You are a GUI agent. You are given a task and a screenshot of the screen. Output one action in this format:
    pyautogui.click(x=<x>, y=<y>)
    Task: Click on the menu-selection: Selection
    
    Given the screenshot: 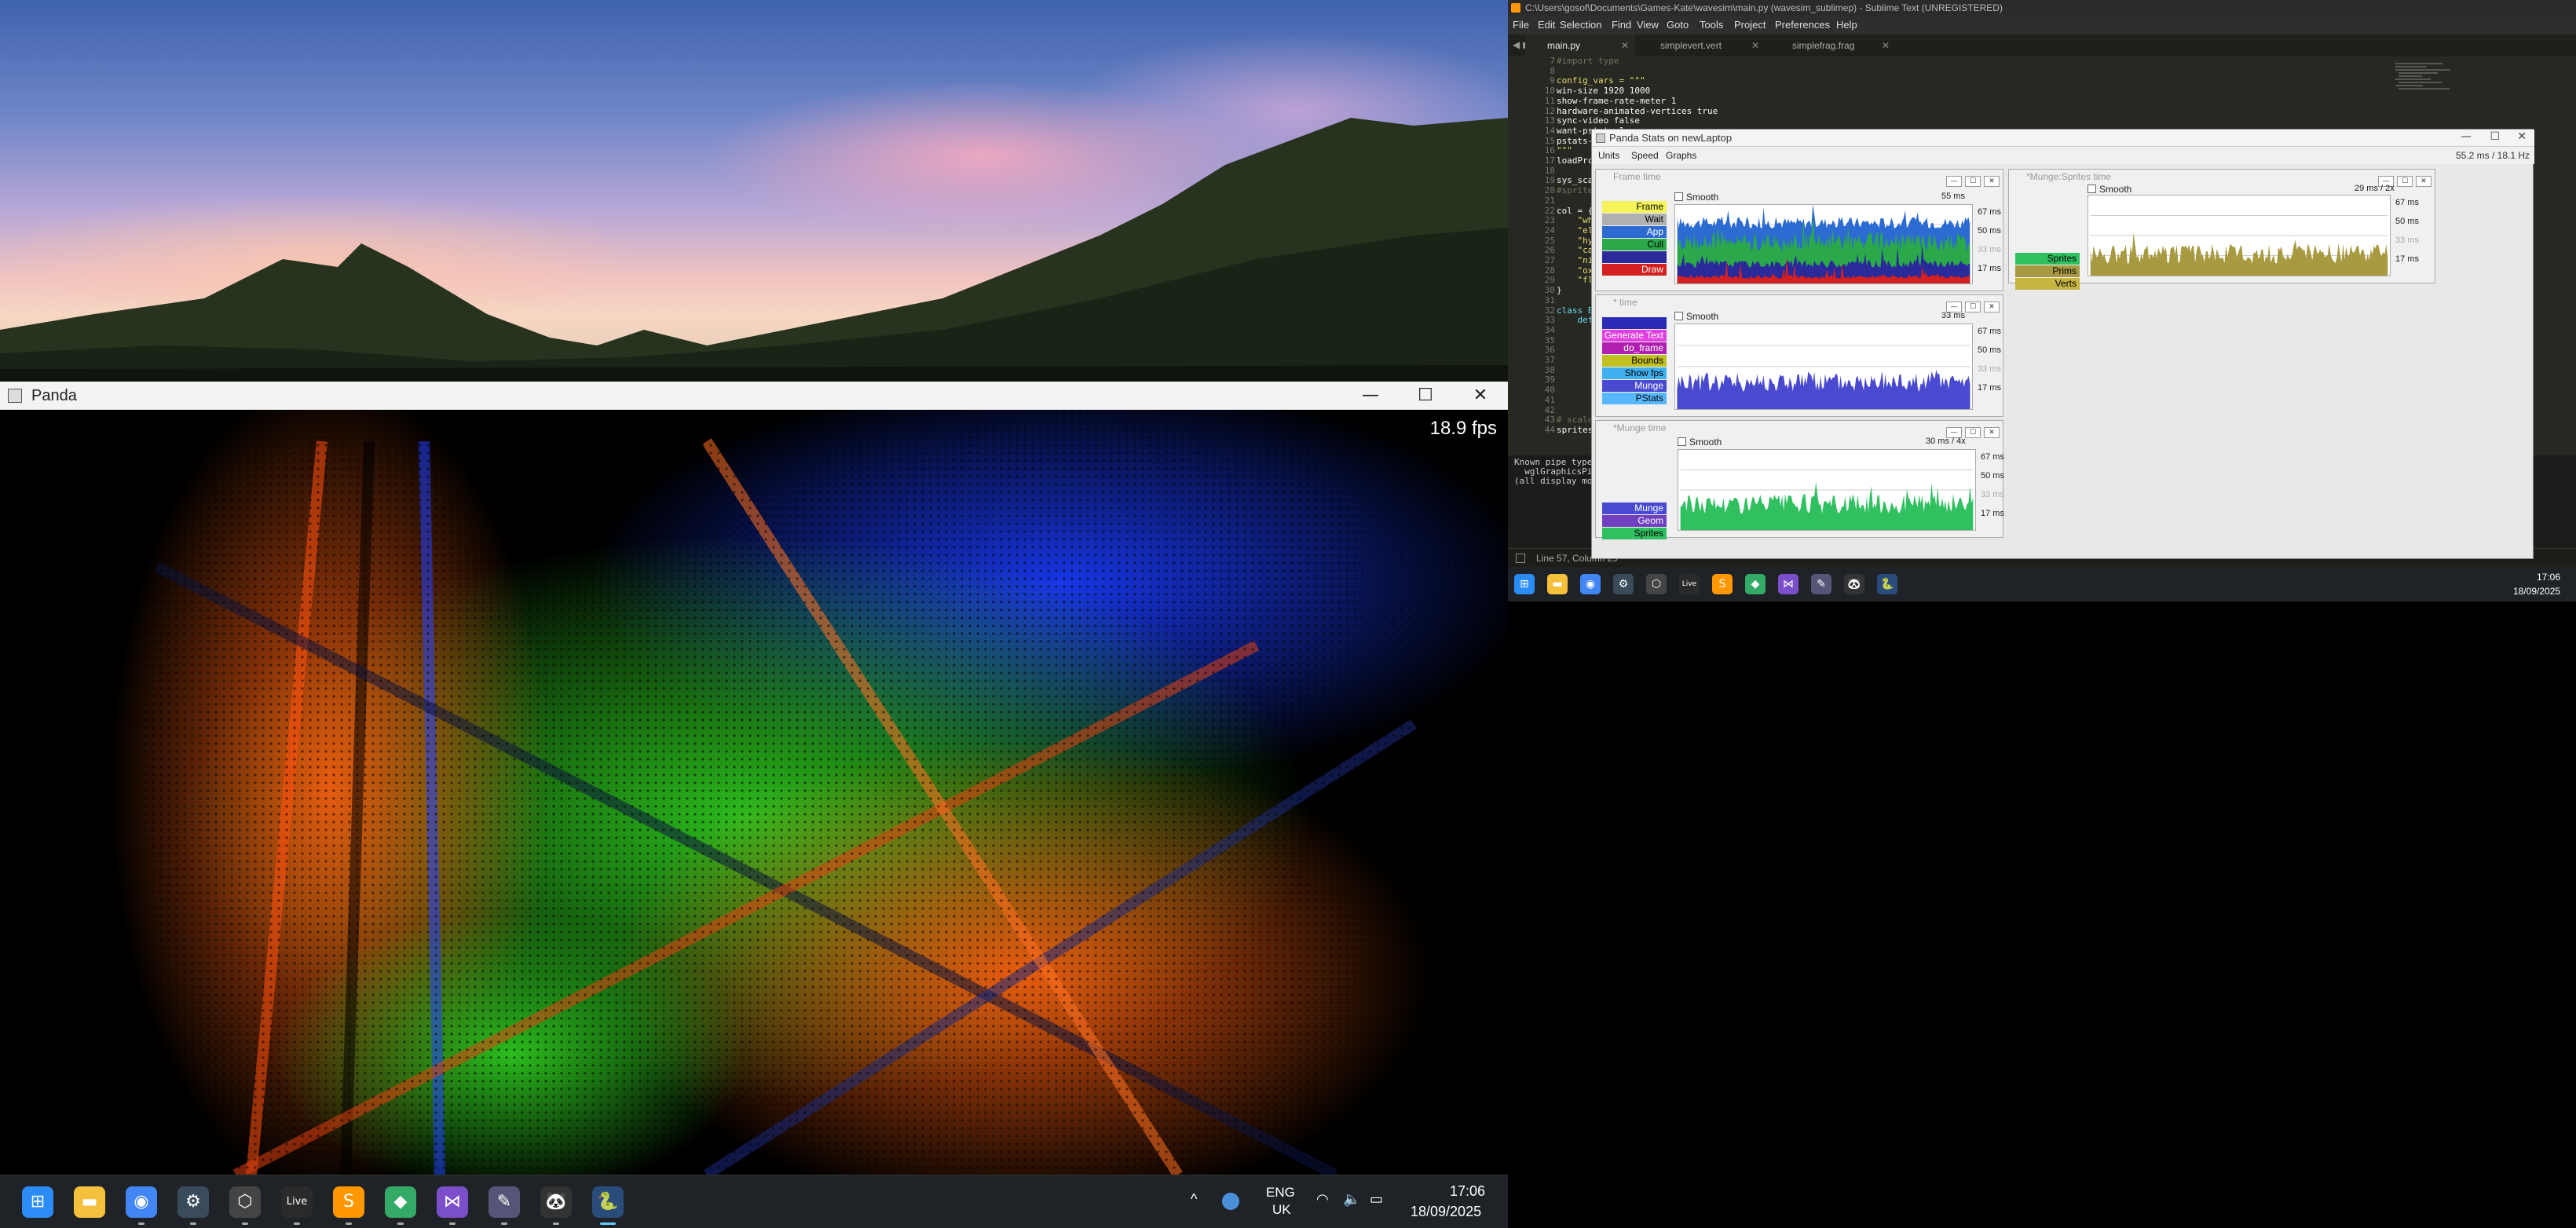 What is the action you would take?
    pyautogui.click(x=1581, y=25)
    